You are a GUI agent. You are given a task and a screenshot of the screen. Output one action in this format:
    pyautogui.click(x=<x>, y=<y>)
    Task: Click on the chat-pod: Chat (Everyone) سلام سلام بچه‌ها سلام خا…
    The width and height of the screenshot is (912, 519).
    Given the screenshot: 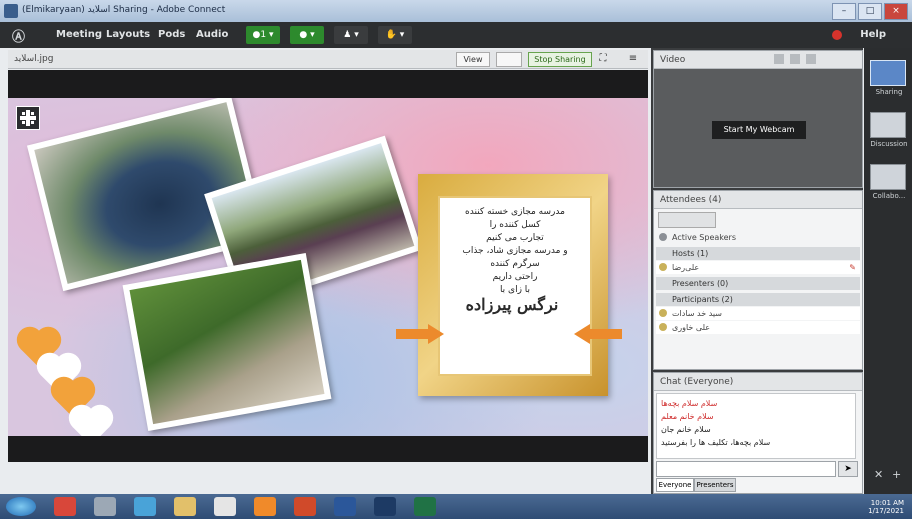 What is the action you would take?
    pyautogui.click(x=758, y=433)
    